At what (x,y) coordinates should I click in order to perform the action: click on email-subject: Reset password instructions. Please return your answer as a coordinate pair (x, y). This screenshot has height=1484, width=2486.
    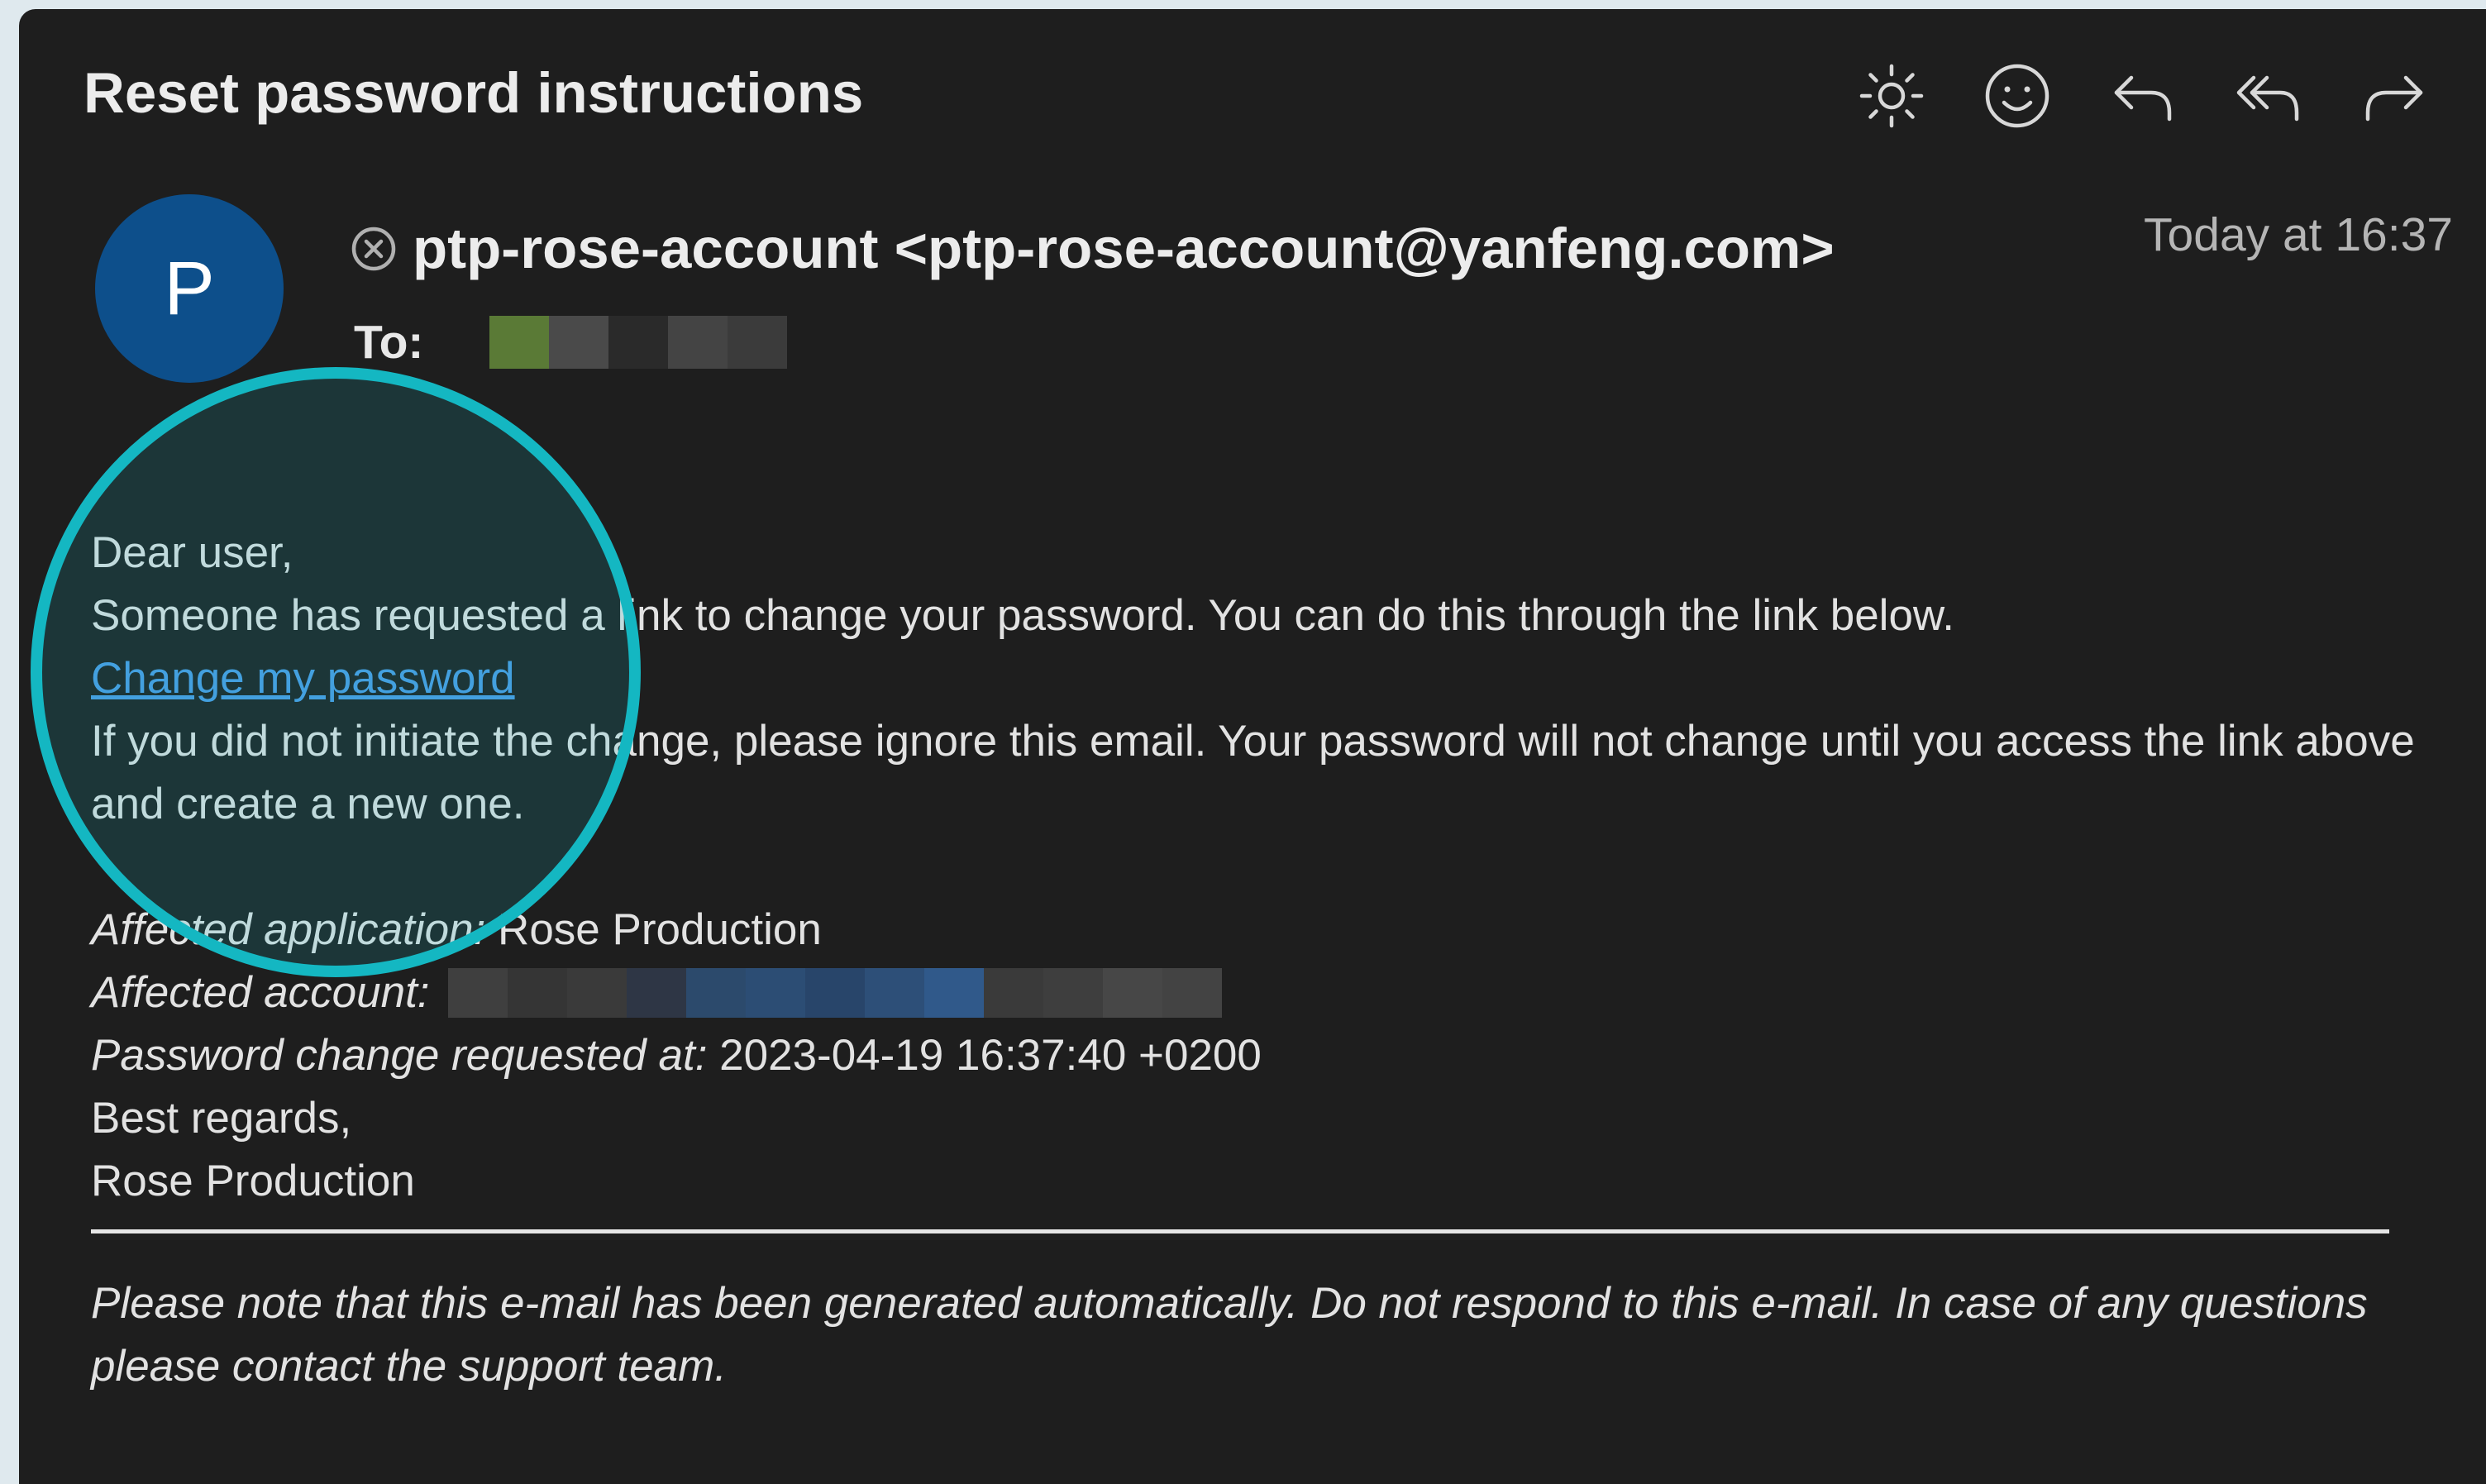
    Looking at the image, I should click on (474, 93).